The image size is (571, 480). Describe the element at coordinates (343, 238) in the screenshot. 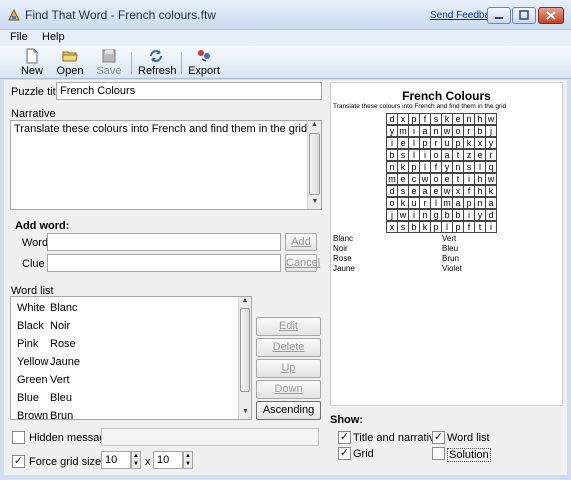

I see `preview-word: Blanc` at that location.